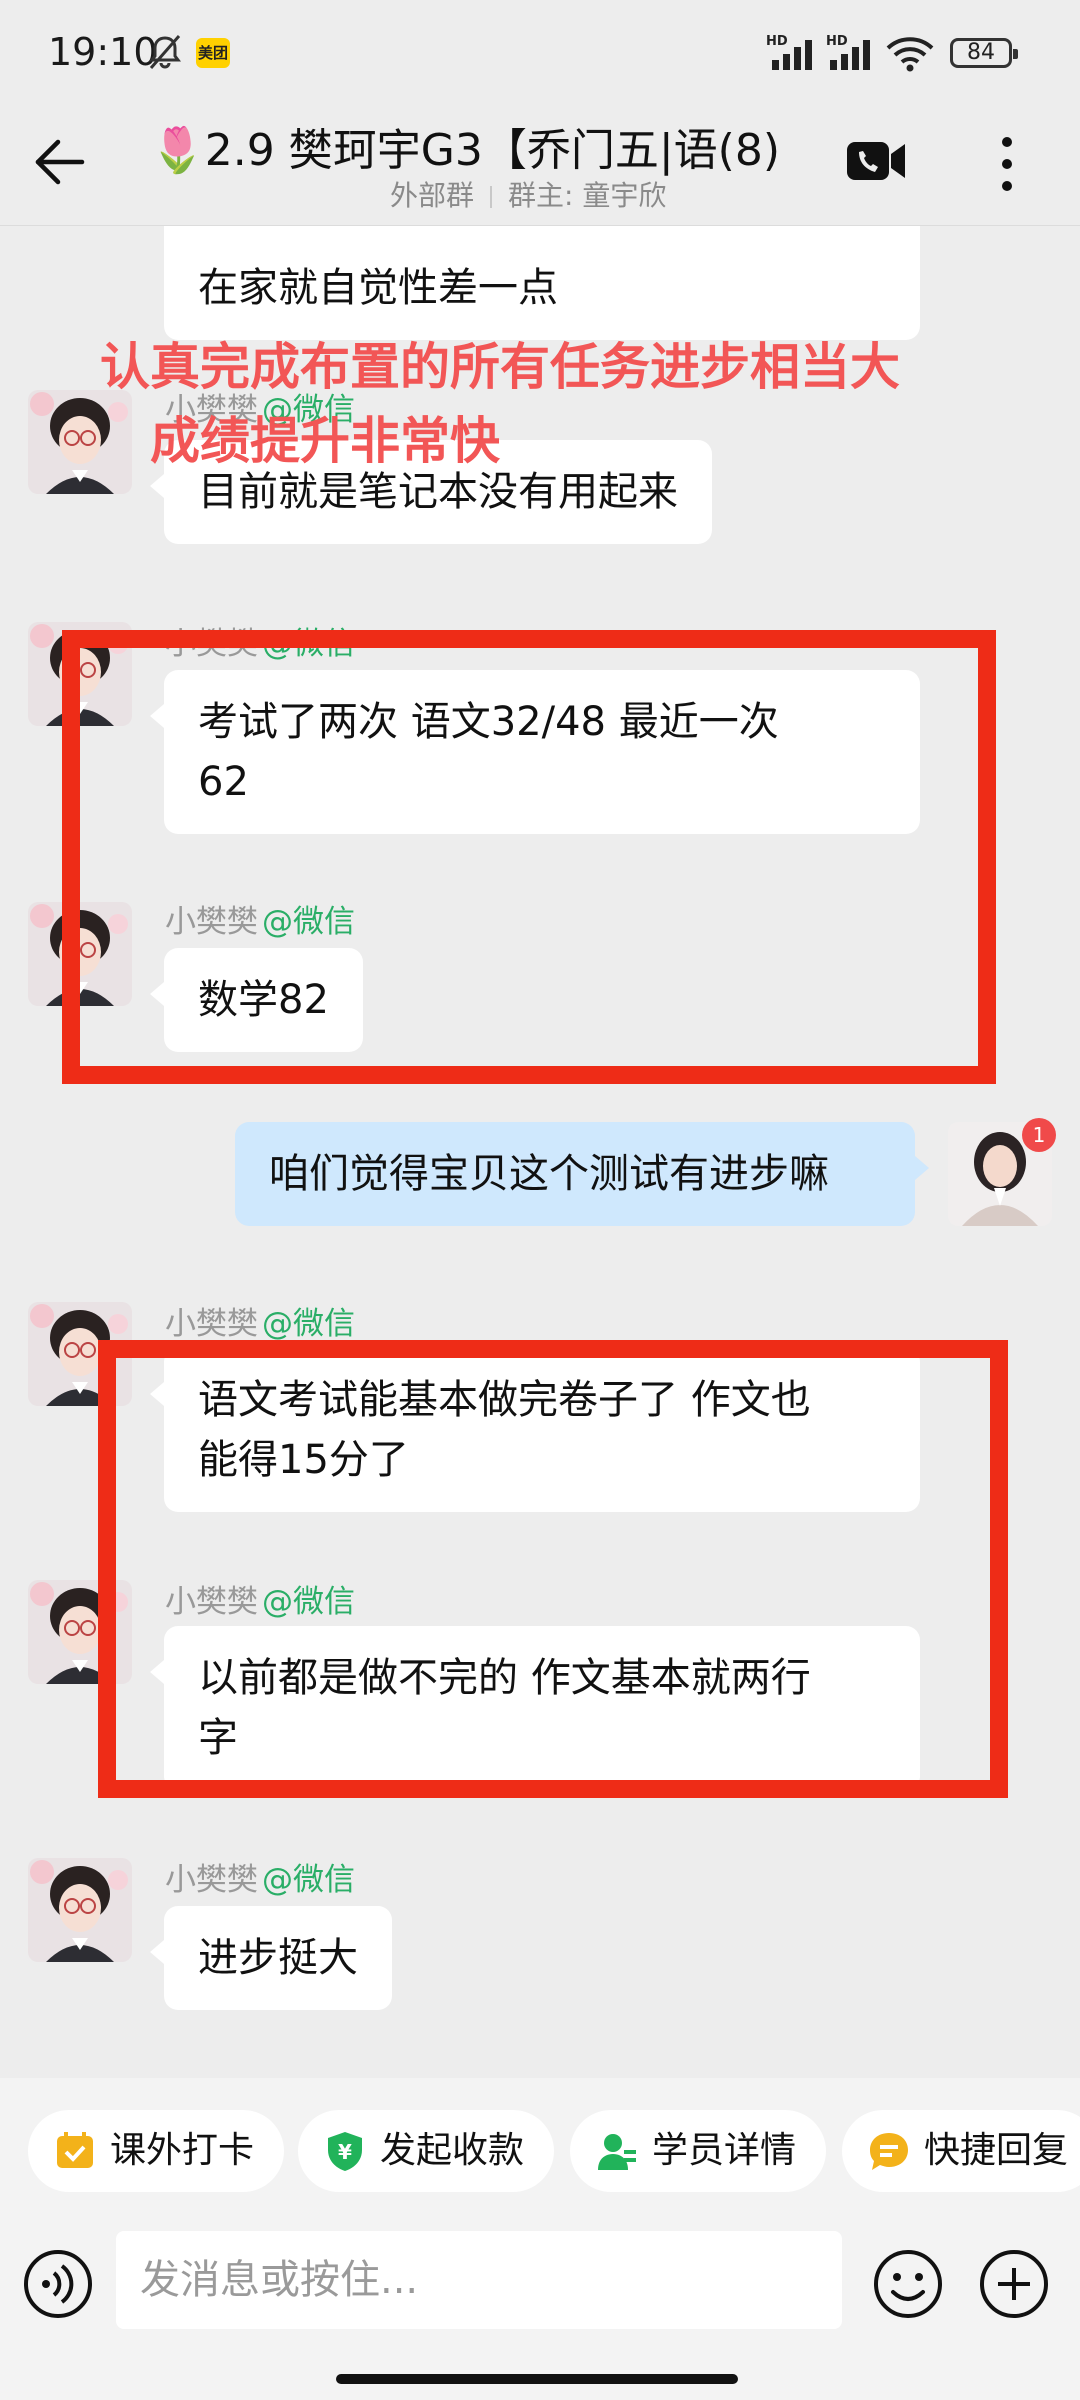 The image size is (1080, 2400). Describe the element at coordinates (213, 53) in the screenshot. I see `meituan-app-icon: 美团` at that location.